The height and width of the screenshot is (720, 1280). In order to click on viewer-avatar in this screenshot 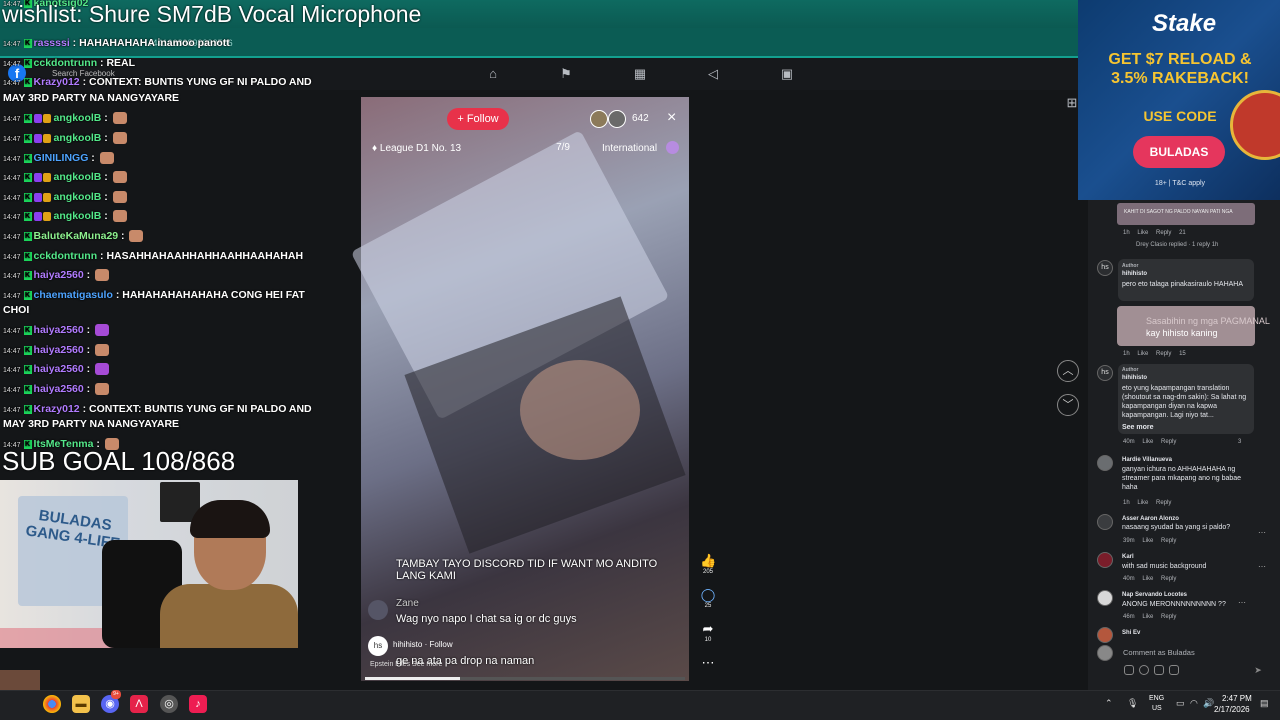, I will do `click(599, 119)`.